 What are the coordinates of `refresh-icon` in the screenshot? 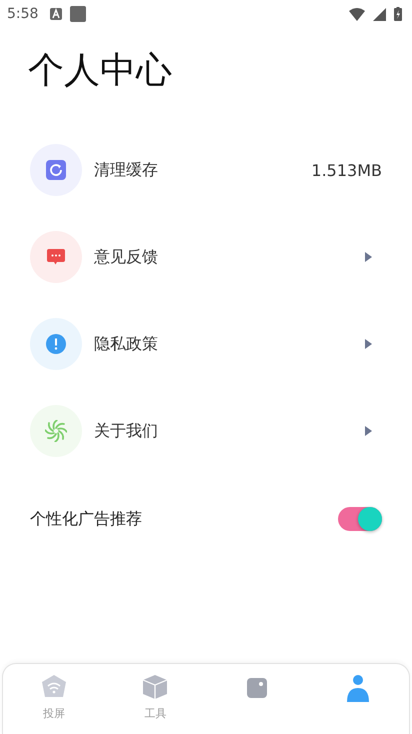 It's located at (56, 170).